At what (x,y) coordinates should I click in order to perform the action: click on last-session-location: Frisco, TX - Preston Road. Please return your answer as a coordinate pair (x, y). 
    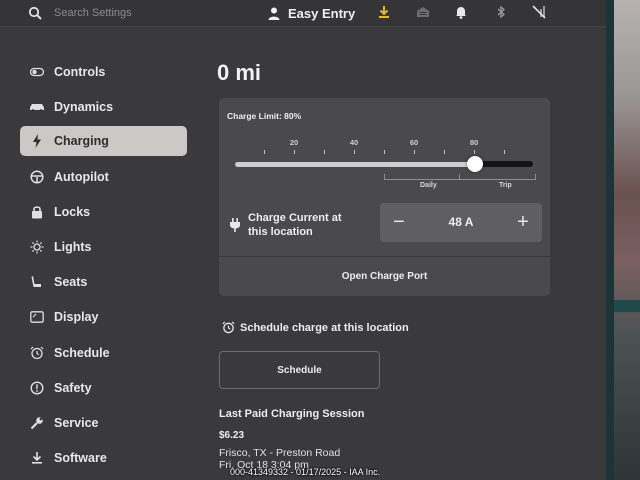
    Looking at the image, I should click on (280, 453).